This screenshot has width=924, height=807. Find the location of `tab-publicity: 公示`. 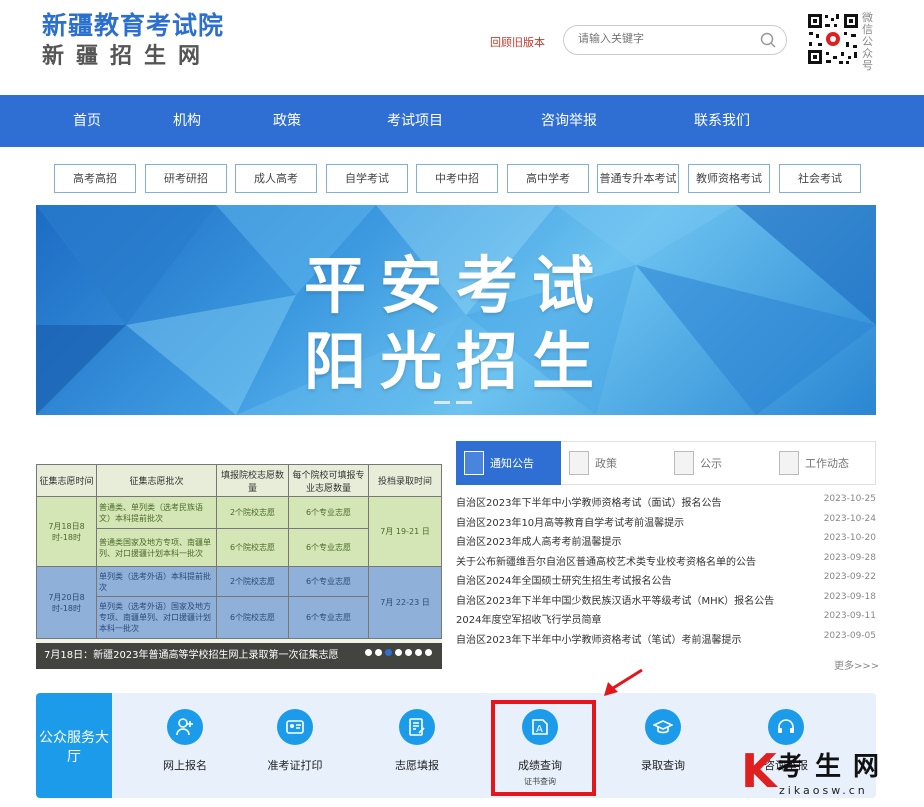

tab-publicity: 公示 is located at coordinates (718, 463).